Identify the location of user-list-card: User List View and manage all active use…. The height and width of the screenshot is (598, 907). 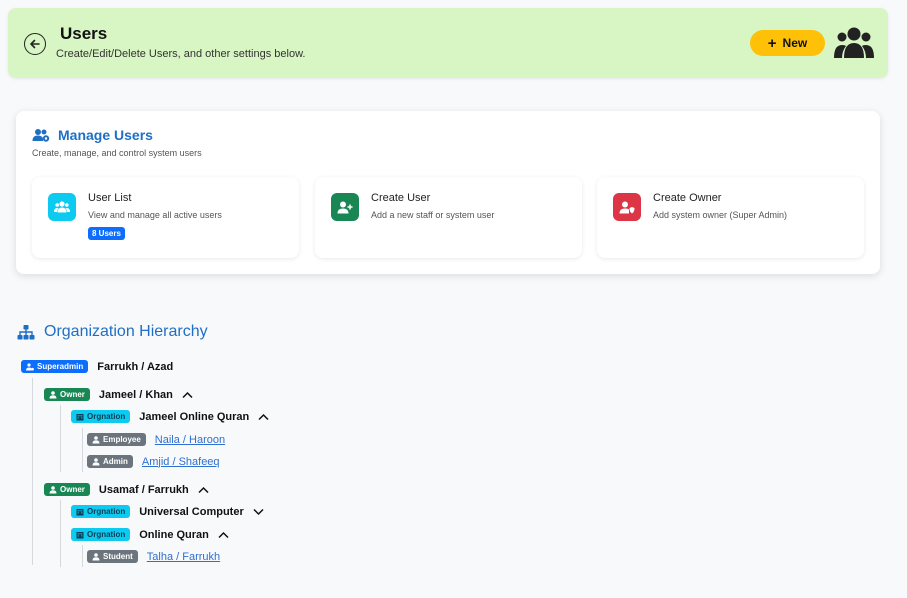
(165, 217).